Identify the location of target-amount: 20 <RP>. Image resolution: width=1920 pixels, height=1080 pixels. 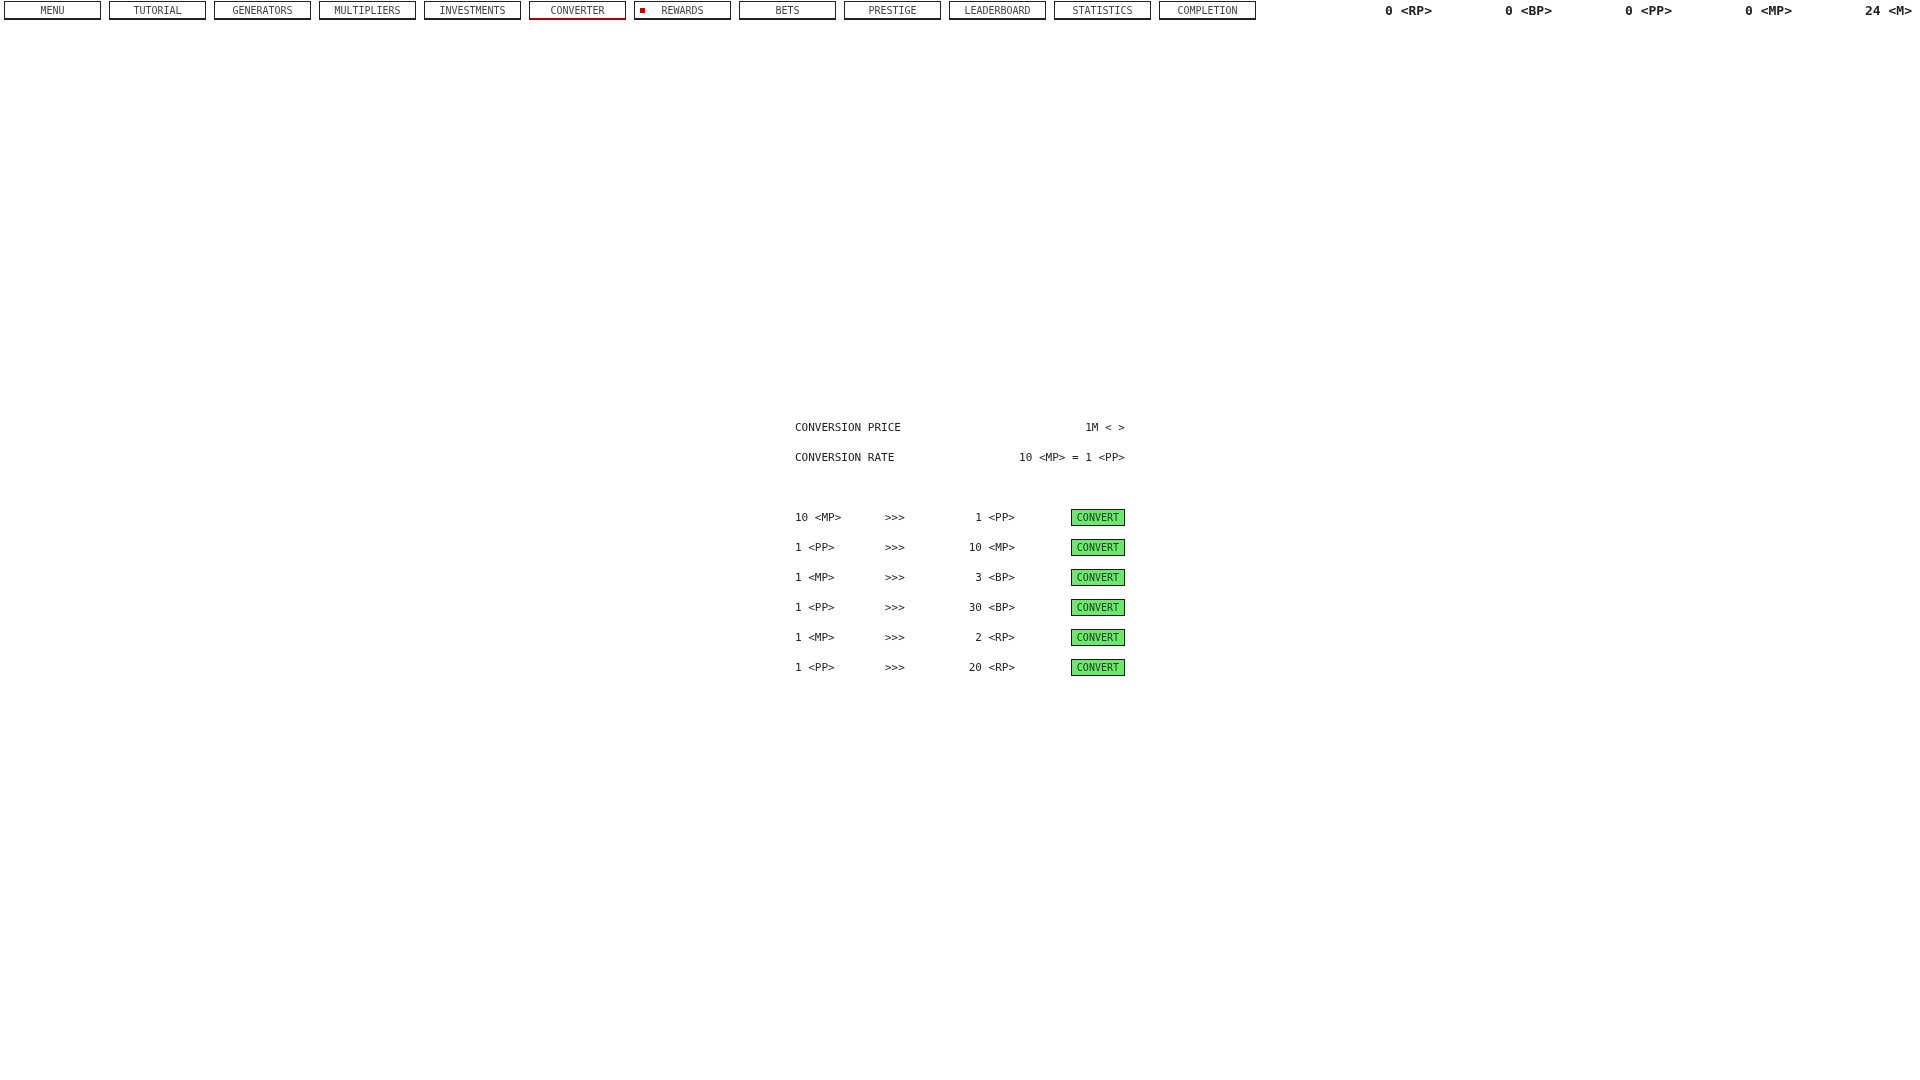
(991, 667).